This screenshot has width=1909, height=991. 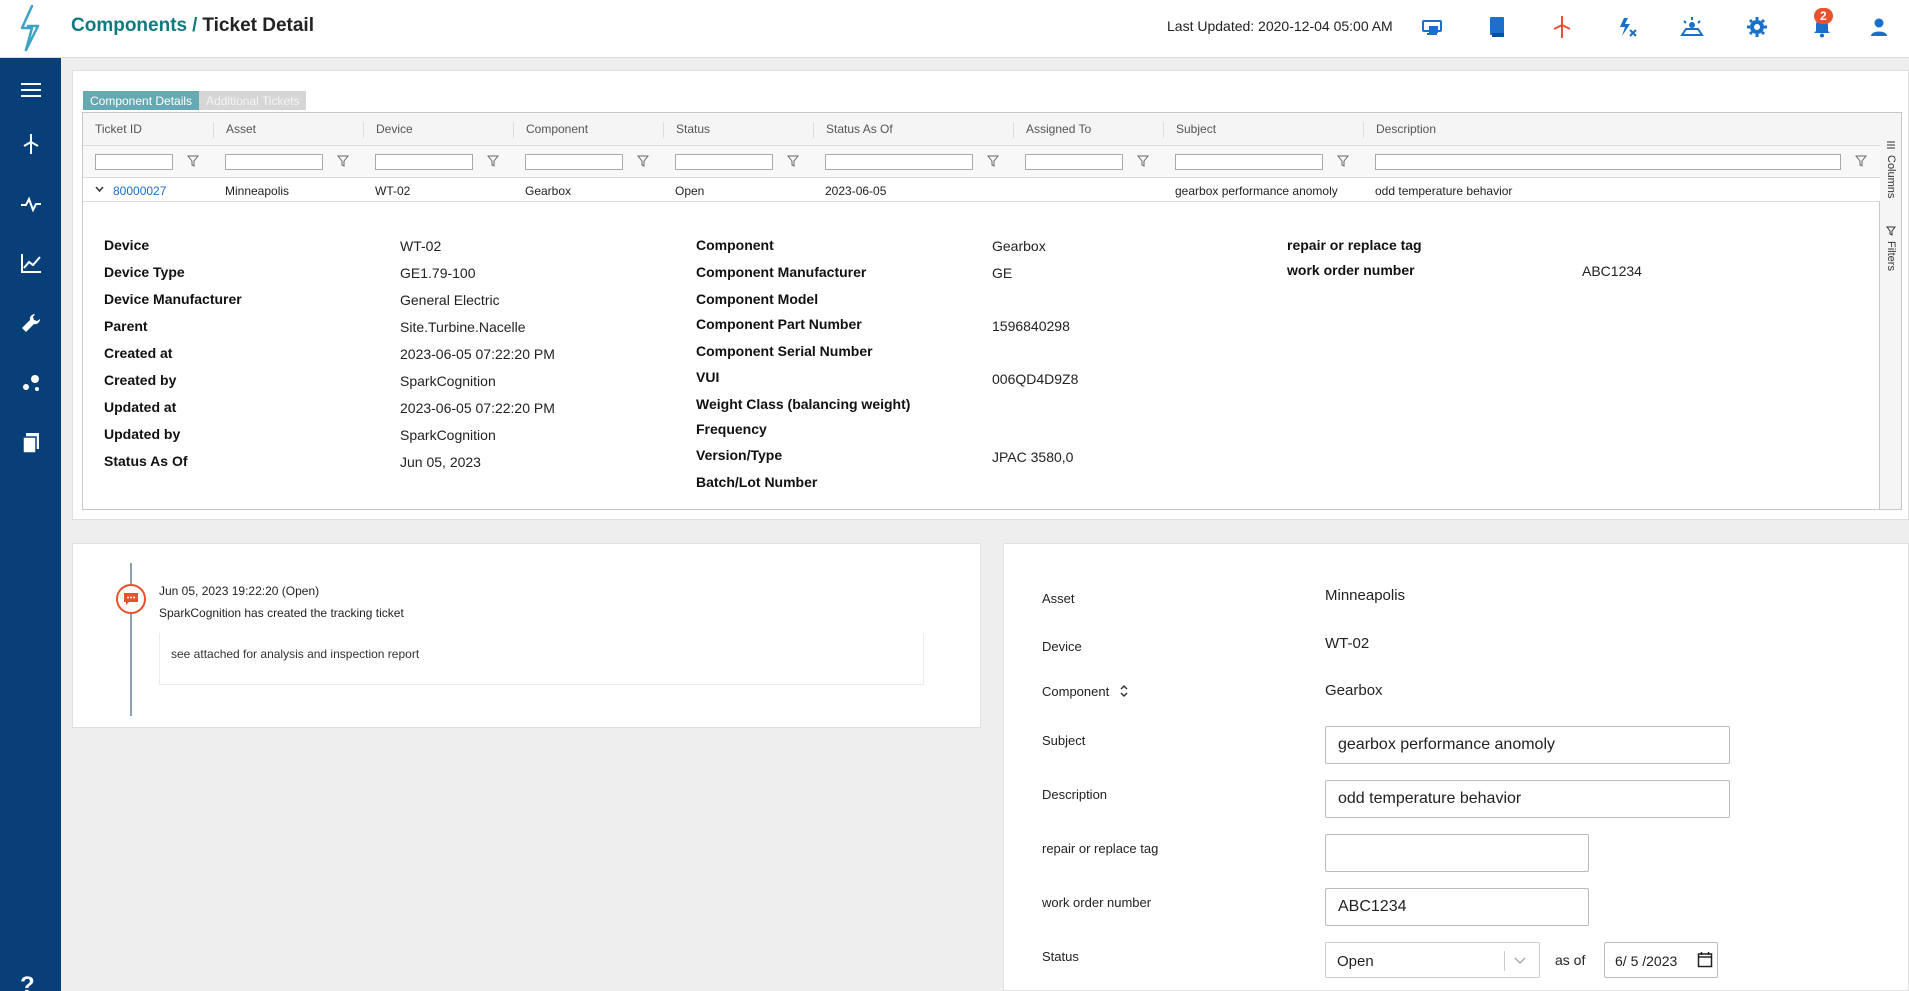 What do you see at coordinates (140, 380) in the screenshot?
I see `detail-label: Created by` at bounding box center [140, 380].